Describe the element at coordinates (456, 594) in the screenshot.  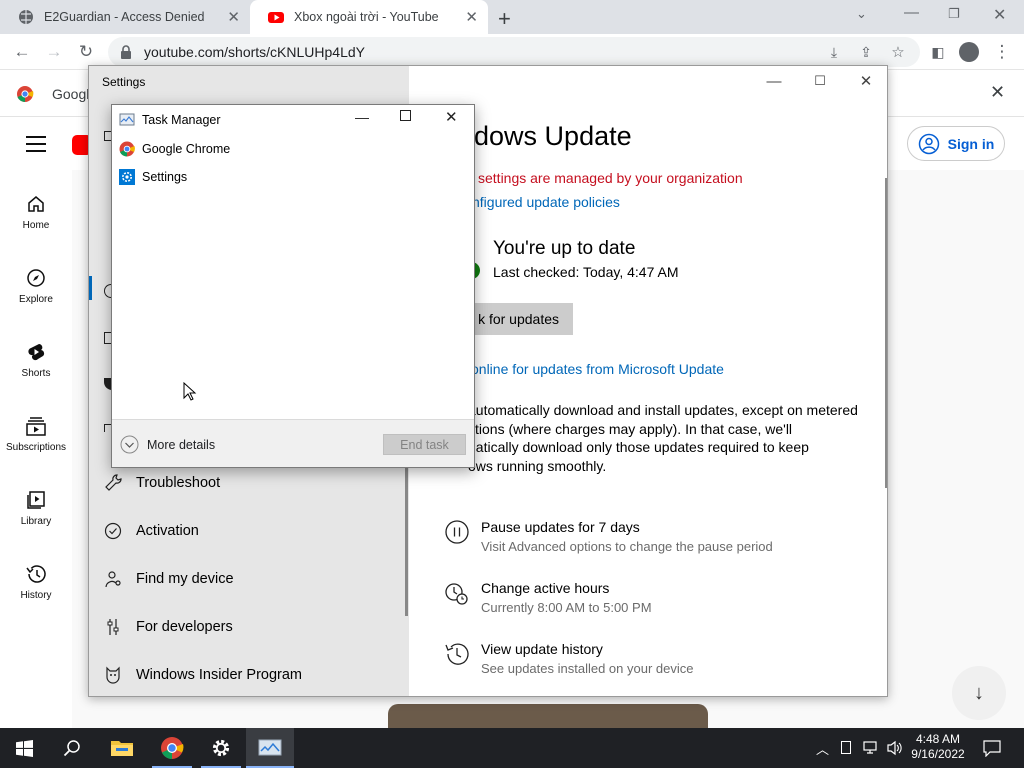
I see `active-hours-icon` at that location.